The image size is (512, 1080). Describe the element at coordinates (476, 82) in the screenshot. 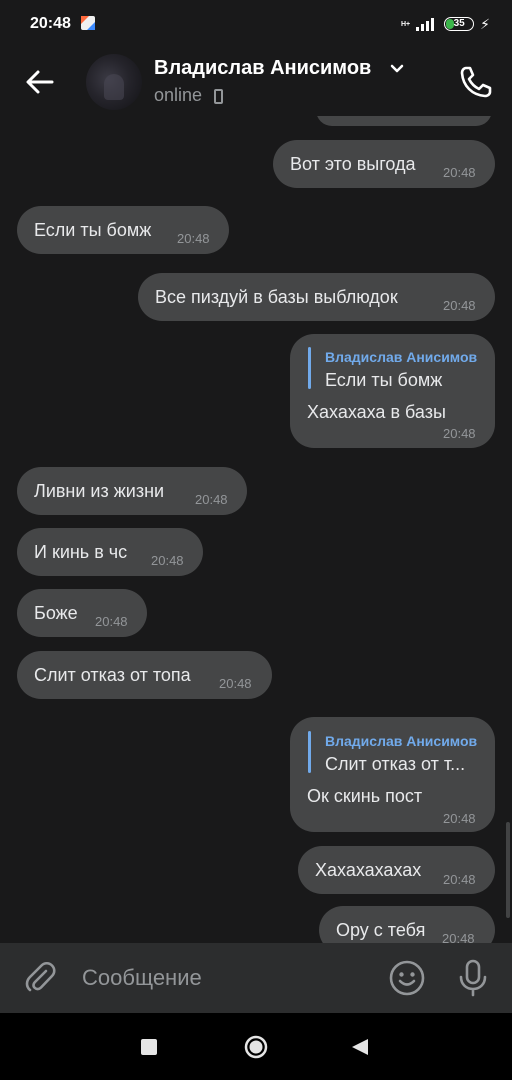

I see `call-icon` at that location.